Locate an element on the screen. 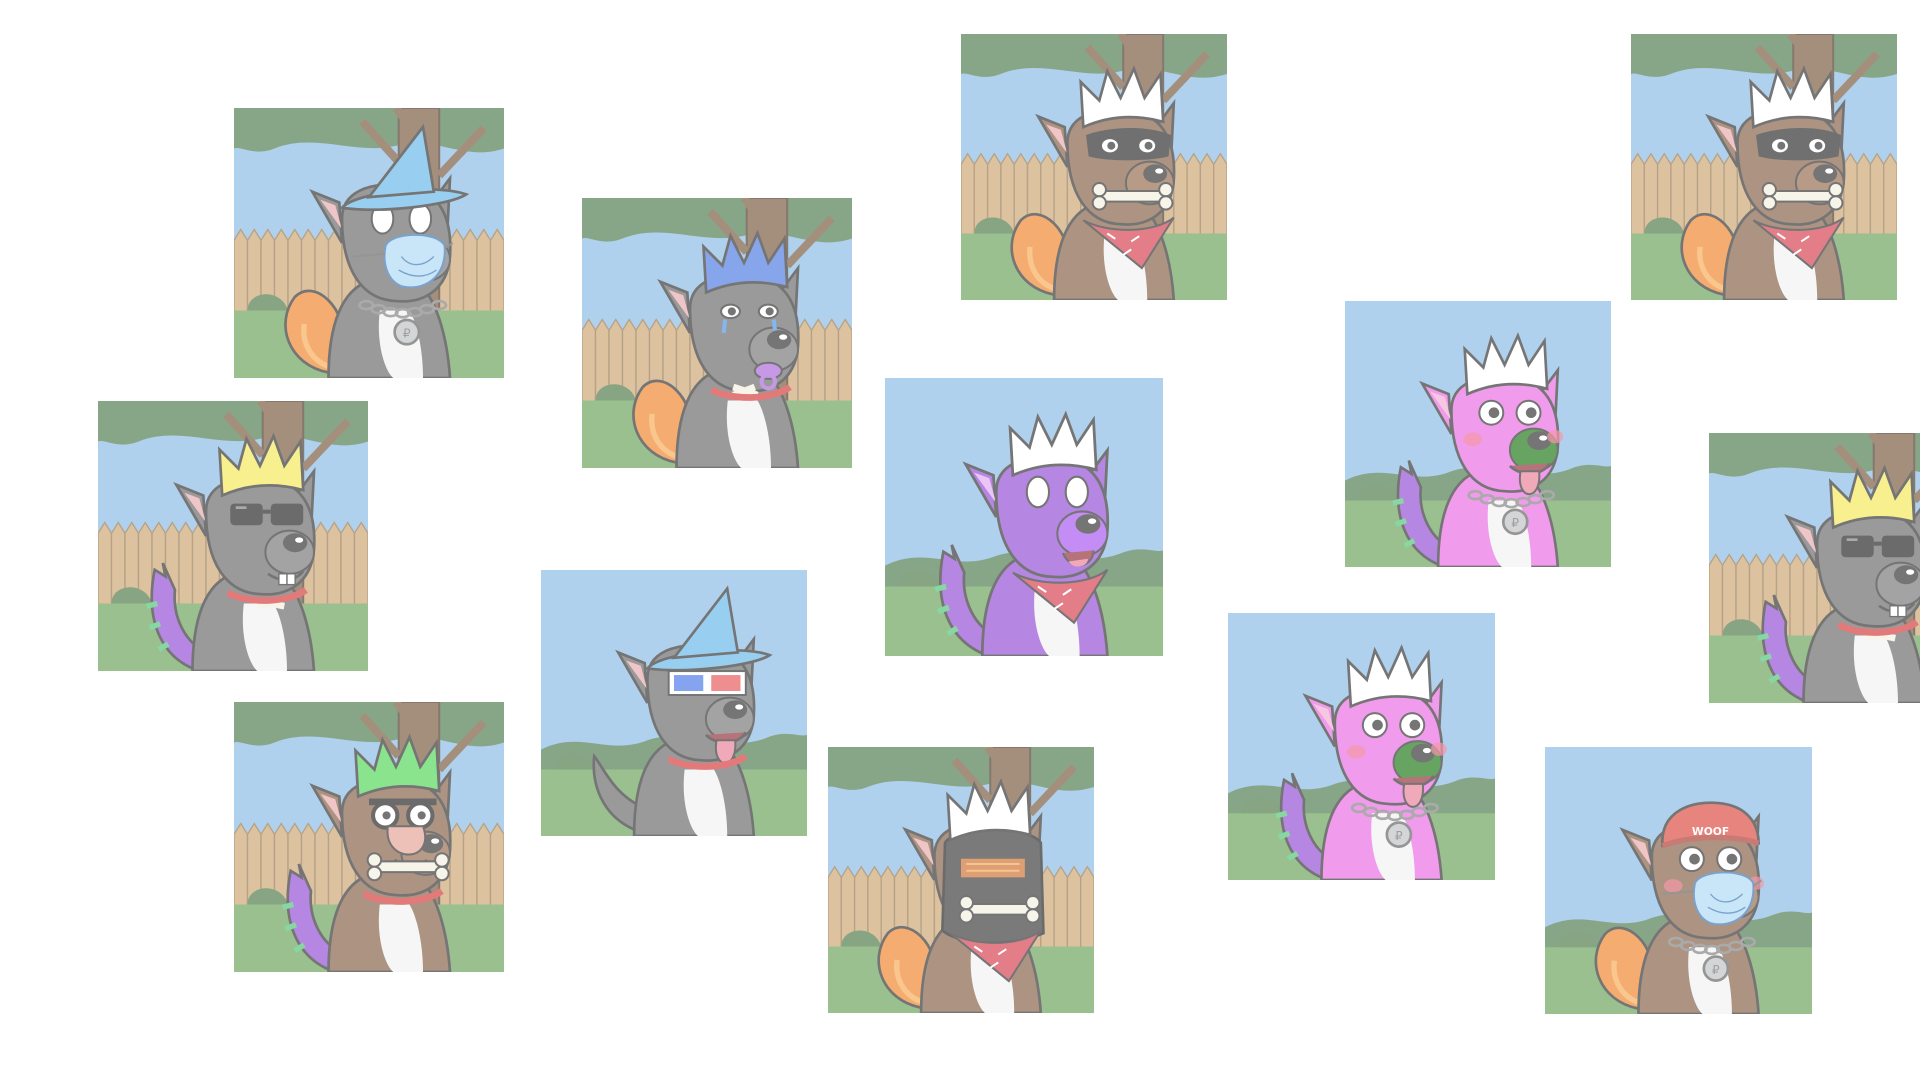  dog-illustration: ₽ WOOF is located at coordinates (1678, 880).